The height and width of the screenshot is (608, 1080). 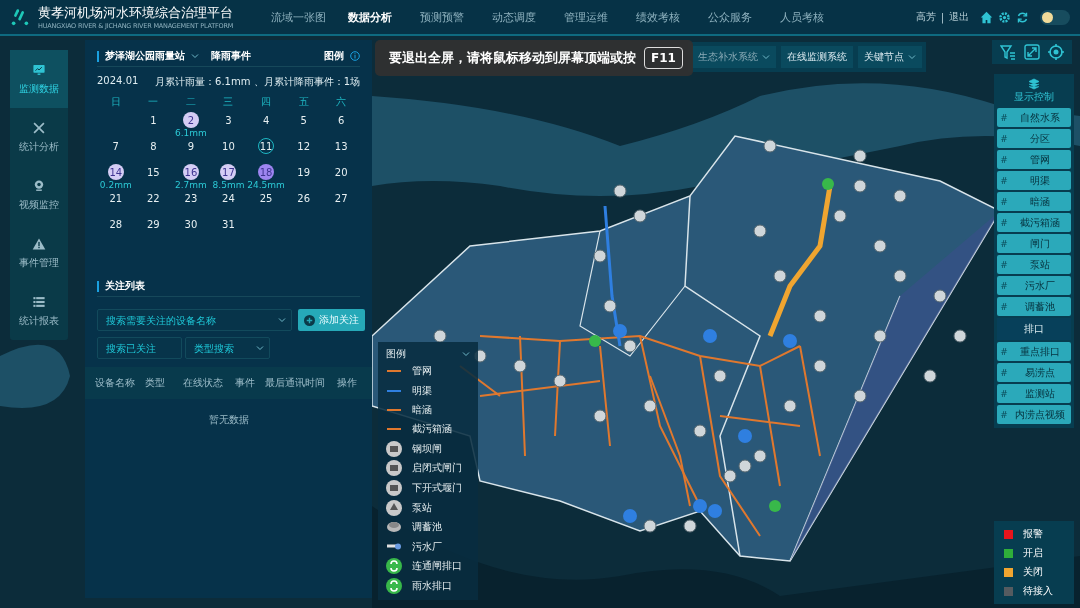 I want to click on toolbar-button: 生态补水系统, so click(x=734, y=57).